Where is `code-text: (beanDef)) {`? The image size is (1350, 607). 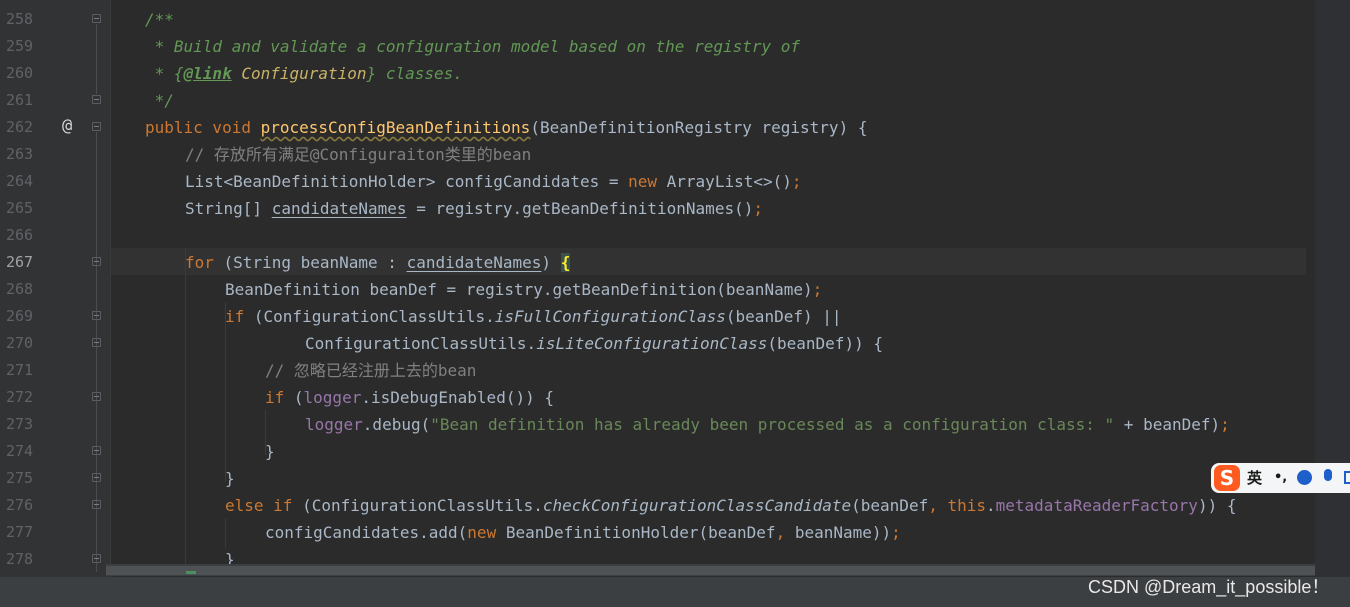 code-text: (beanDef)) { is located at coordinates (825, 343).